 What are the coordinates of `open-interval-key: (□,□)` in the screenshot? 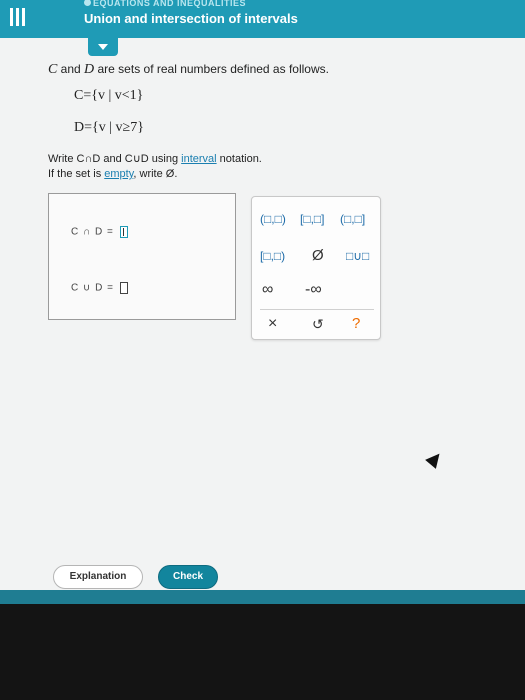 It's located at (273, 219).